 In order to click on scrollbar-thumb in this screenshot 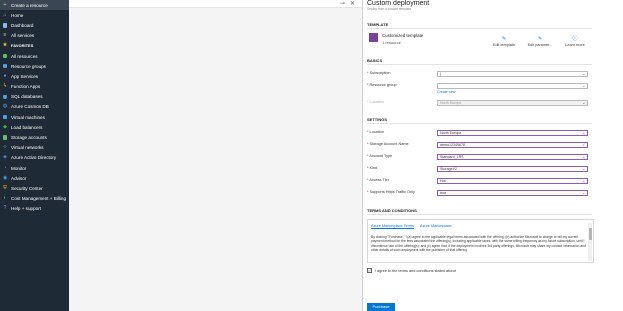, I will do `click(590, 234)`.